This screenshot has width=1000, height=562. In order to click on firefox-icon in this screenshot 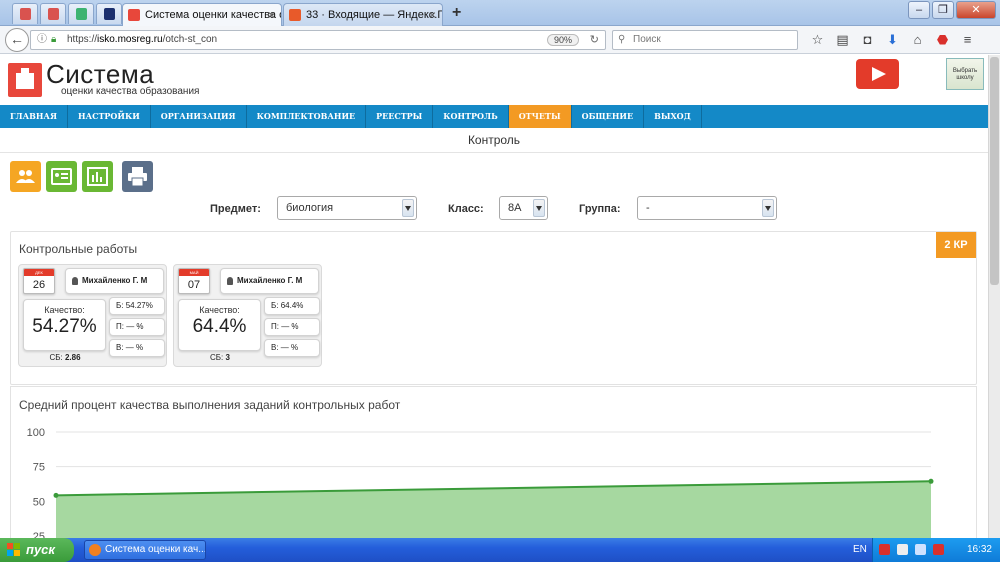, I will do `click(95, 550)`.